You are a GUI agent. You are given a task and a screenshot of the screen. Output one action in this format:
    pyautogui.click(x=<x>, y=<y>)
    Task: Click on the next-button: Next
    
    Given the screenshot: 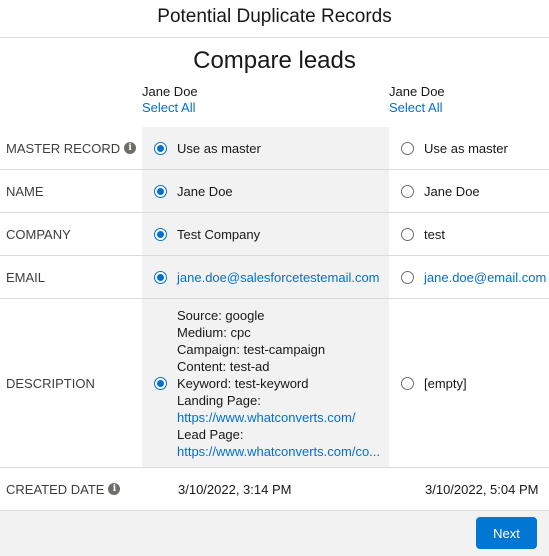 What is the action you would take?
    pyautogui.click(x=506, y=533)
    